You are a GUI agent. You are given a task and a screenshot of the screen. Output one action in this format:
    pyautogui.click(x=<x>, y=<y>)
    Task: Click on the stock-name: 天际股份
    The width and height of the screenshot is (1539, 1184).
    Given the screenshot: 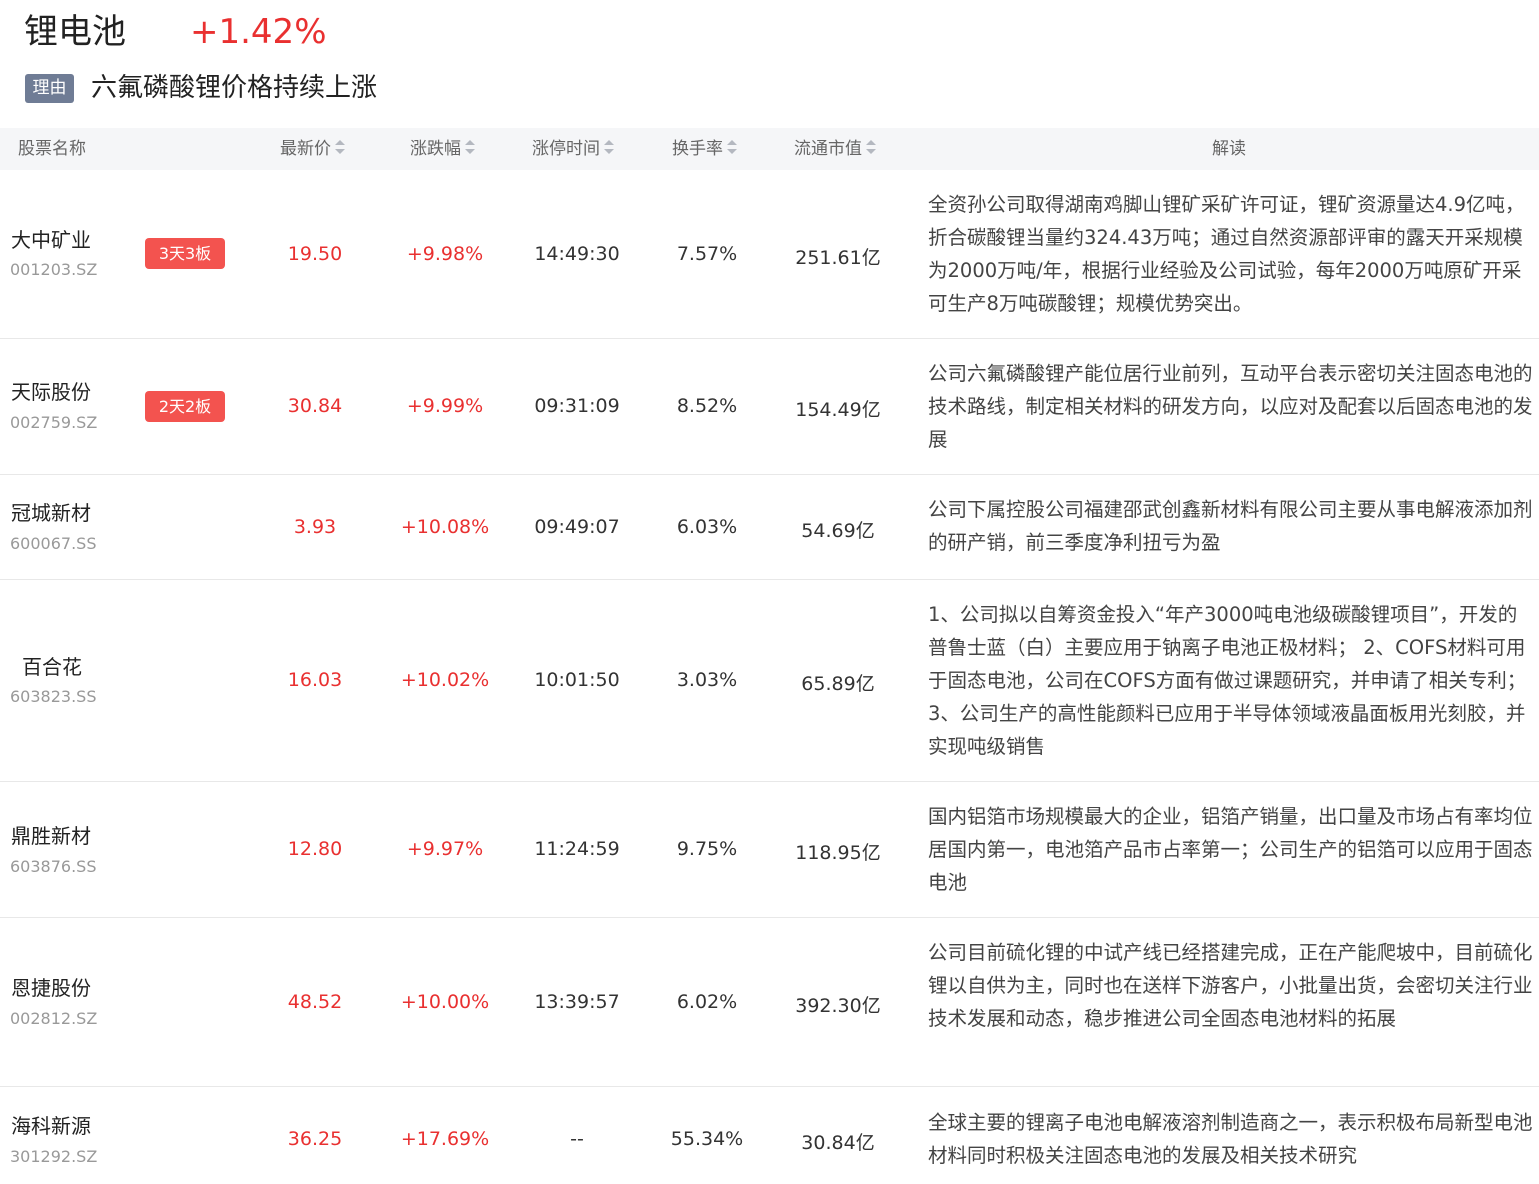 What is the action you would take?
    pyautogui.click(x=51, y=390)
    